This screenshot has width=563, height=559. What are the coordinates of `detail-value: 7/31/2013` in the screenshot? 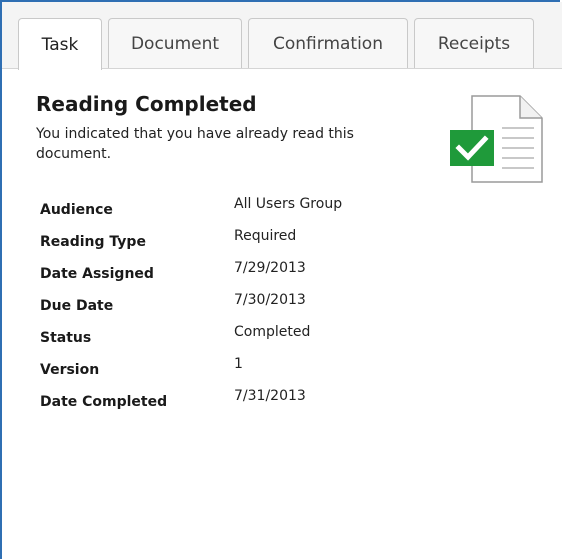 It's located at (270, 396).